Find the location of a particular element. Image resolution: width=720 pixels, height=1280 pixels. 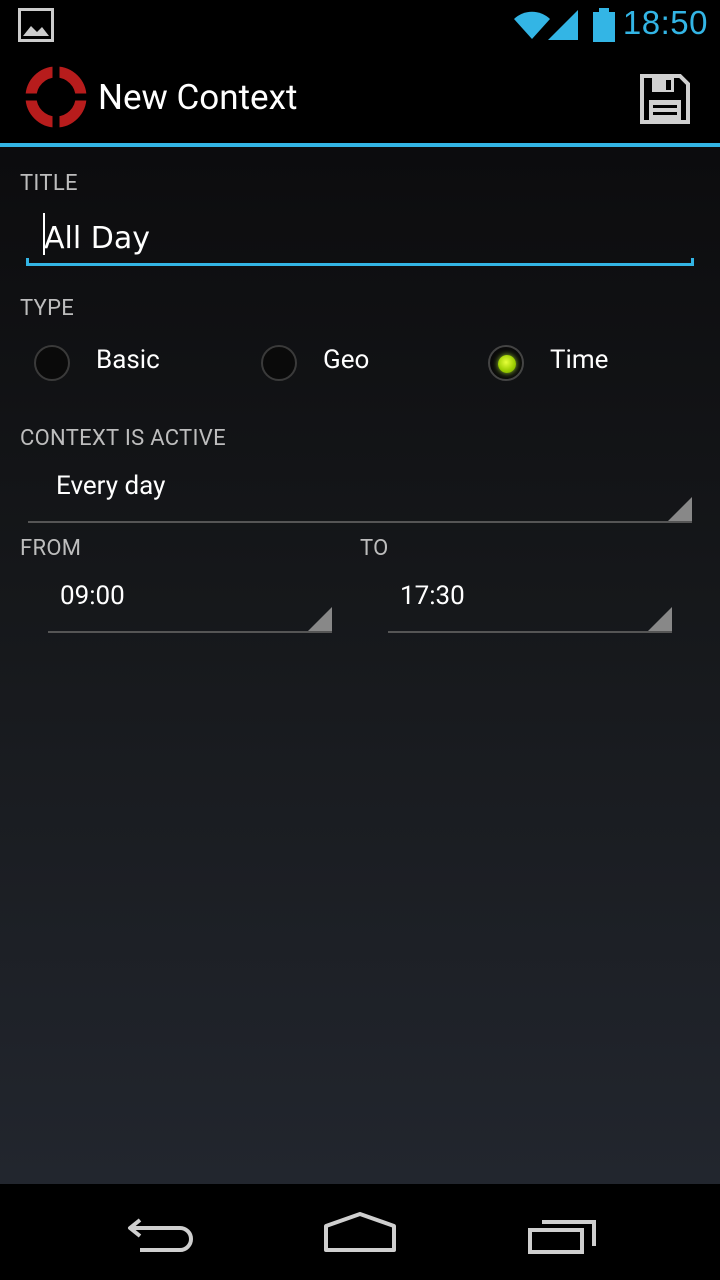

status-clock: 18:50 is located at coordinates (665, 22).